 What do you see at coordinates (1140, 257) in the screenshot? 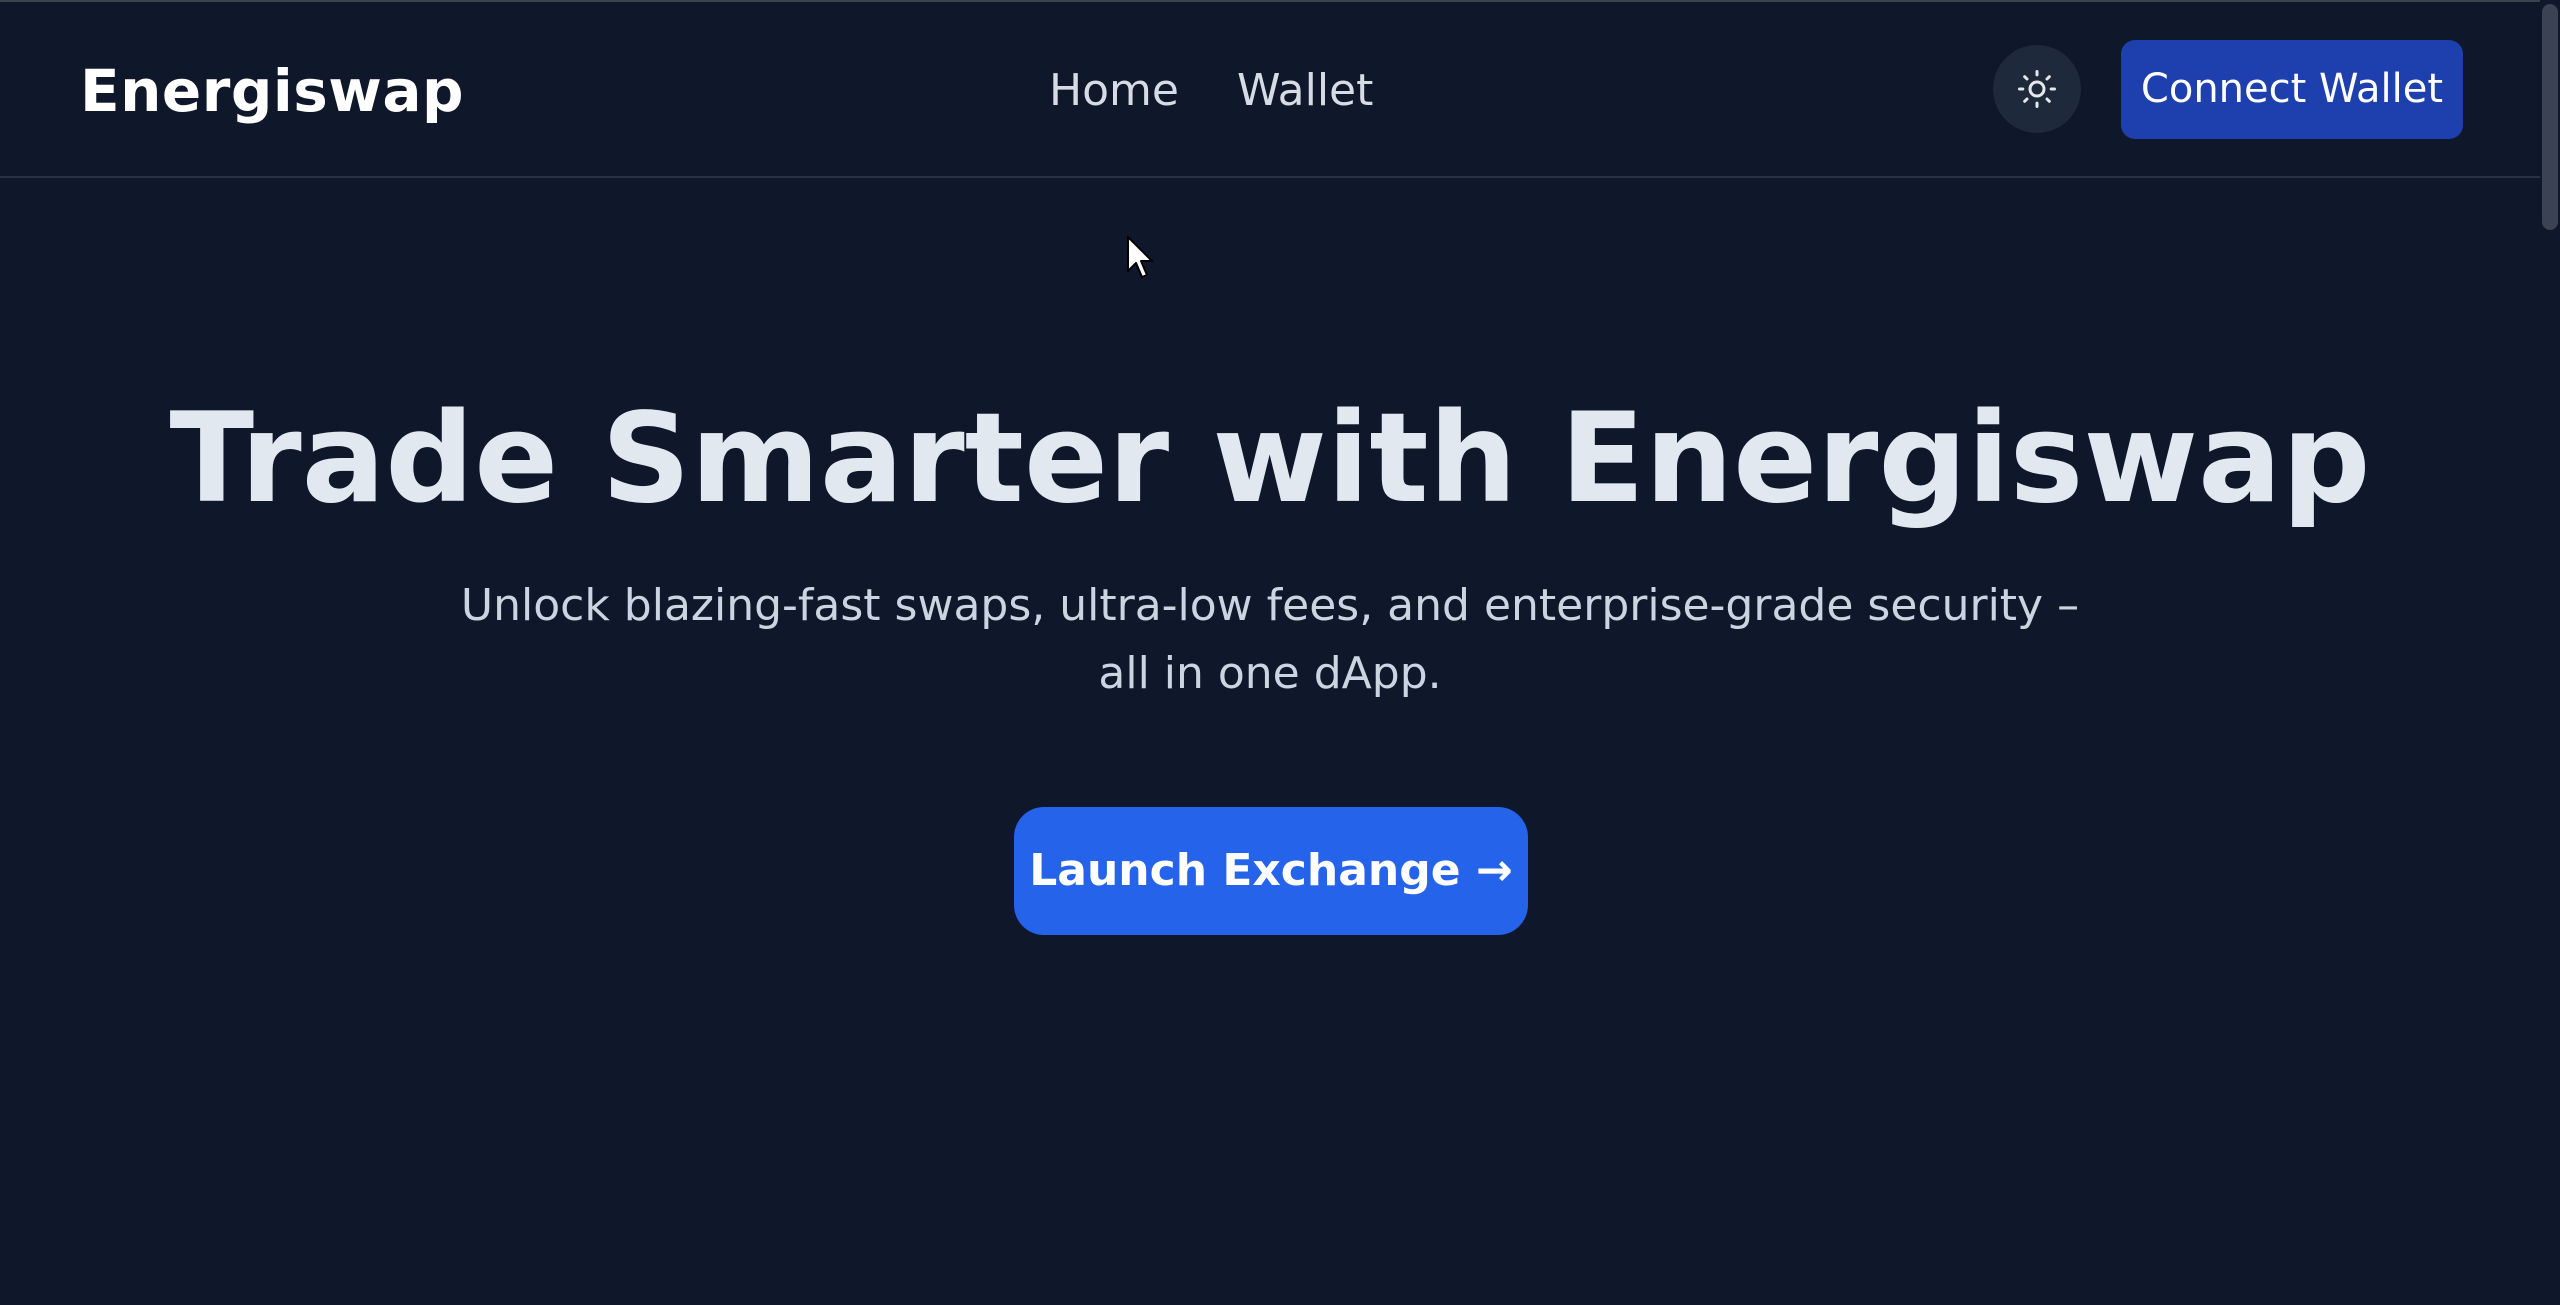
I see `mouse-cursor-icon` at bounding box center [1140, 257].